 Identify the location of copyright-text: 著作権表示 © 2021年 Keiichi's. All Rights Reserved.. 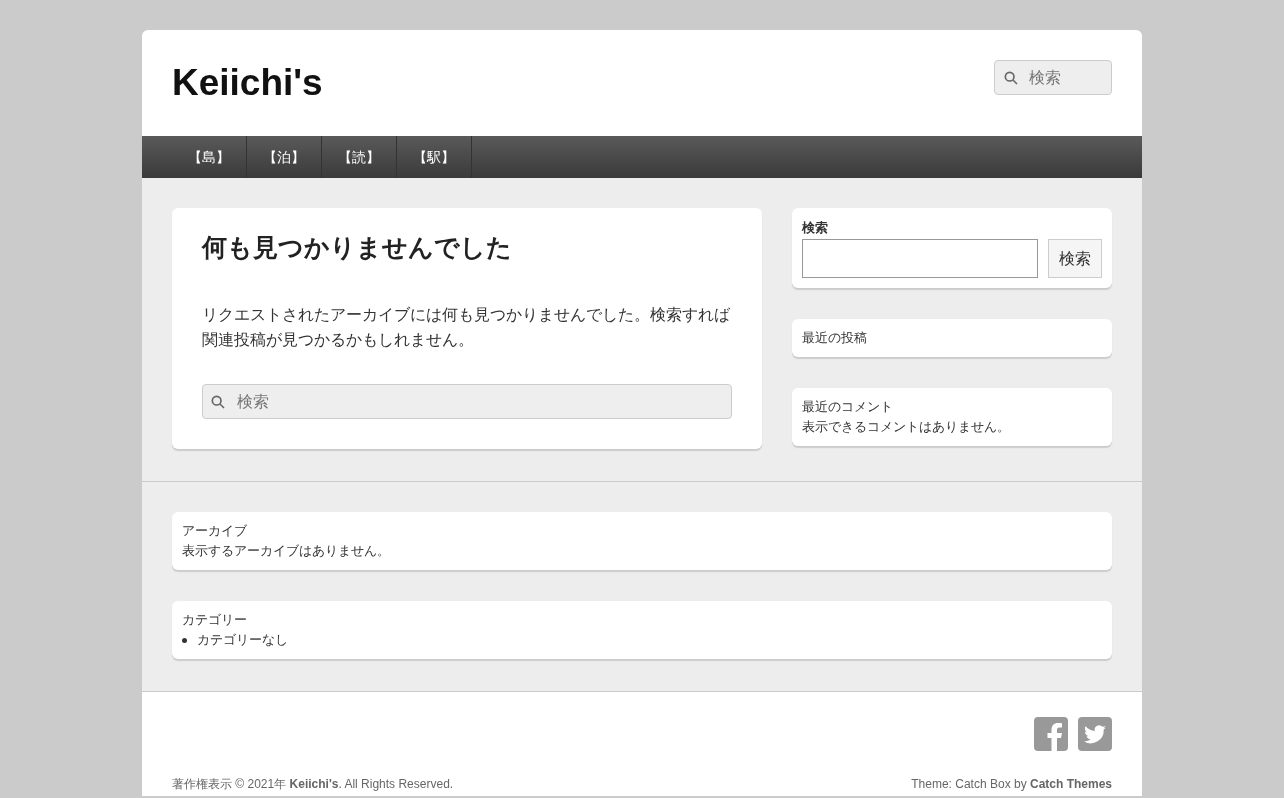
(313, 784).